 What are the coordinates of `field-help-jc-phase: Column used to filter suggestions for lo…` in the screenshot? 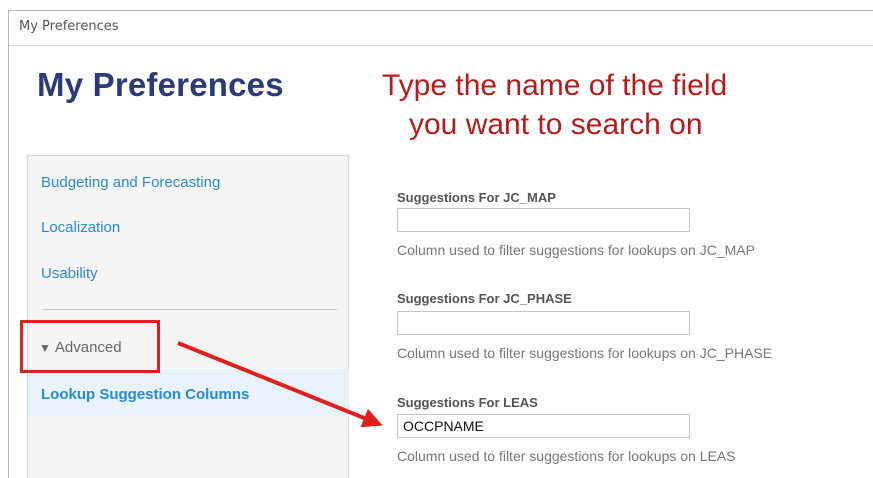 It's located at (585, 353).